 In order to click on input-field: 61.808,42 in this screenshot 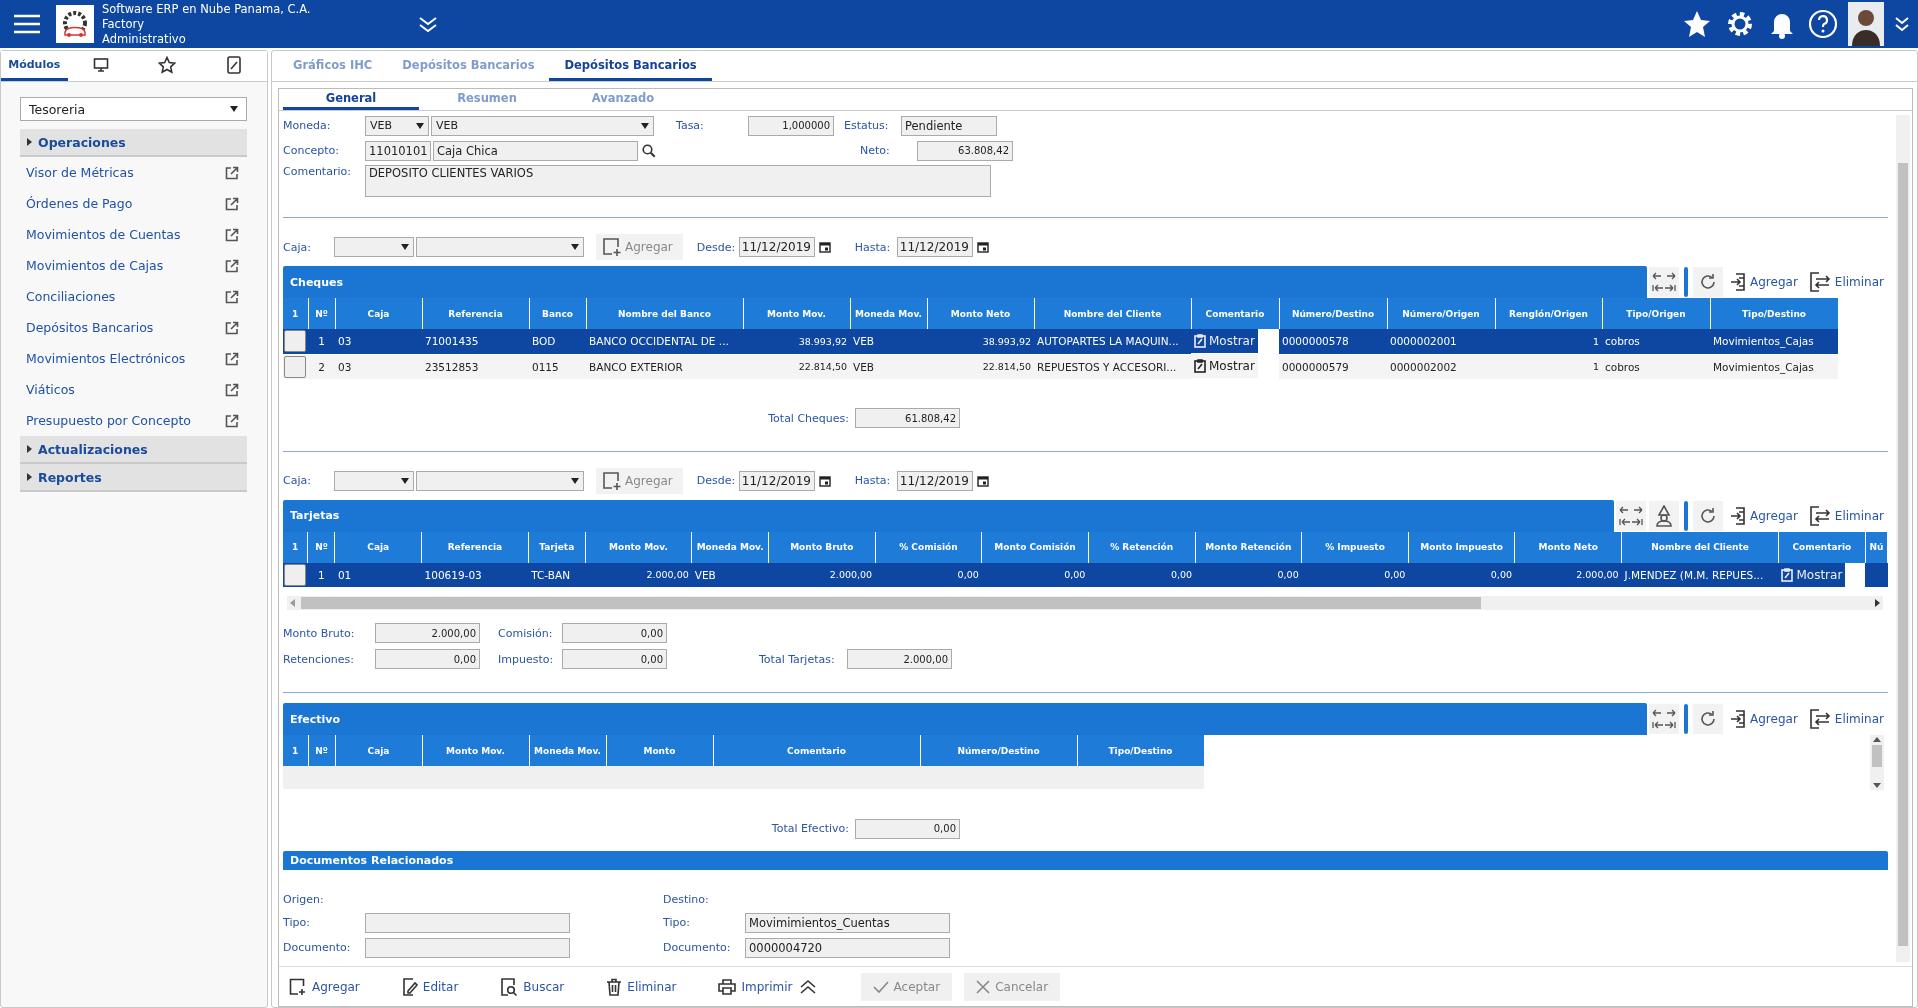, I will do `click(907, 418)`.